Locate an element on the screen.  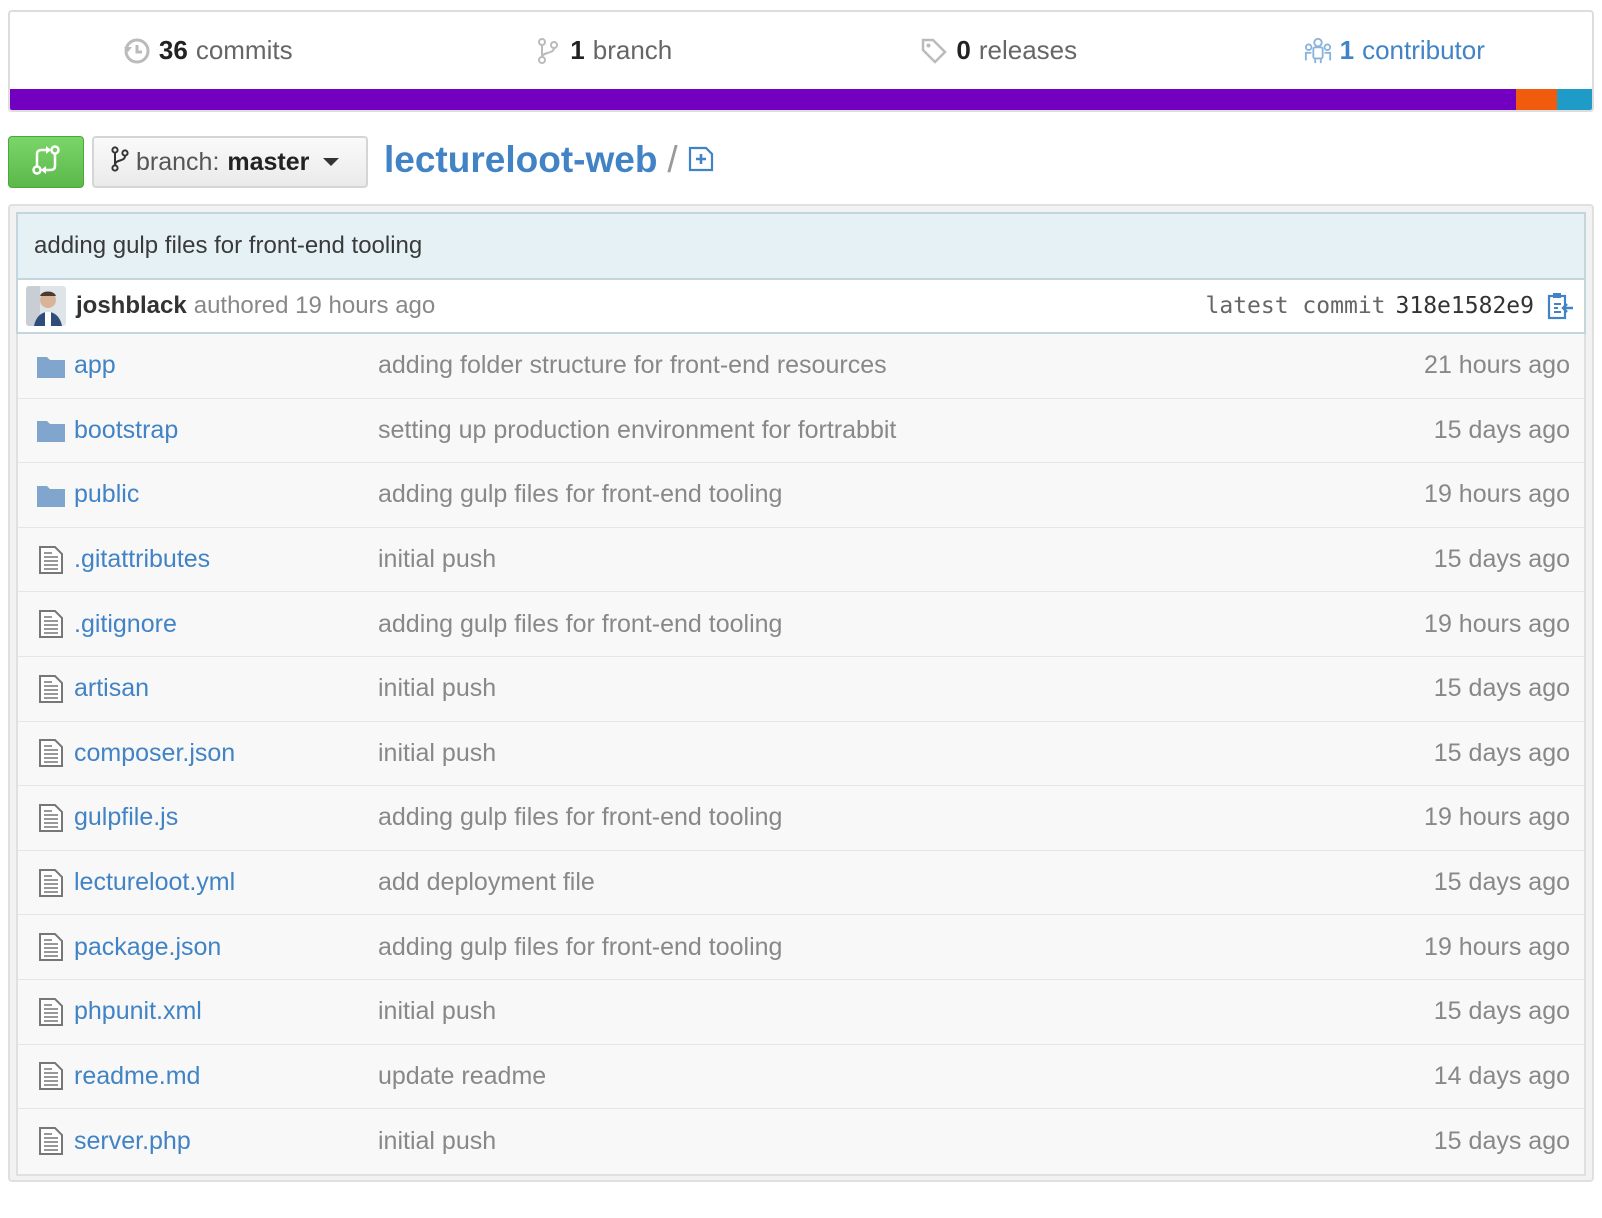
commits-link: 36 commits is located at coordinates (208, 50).